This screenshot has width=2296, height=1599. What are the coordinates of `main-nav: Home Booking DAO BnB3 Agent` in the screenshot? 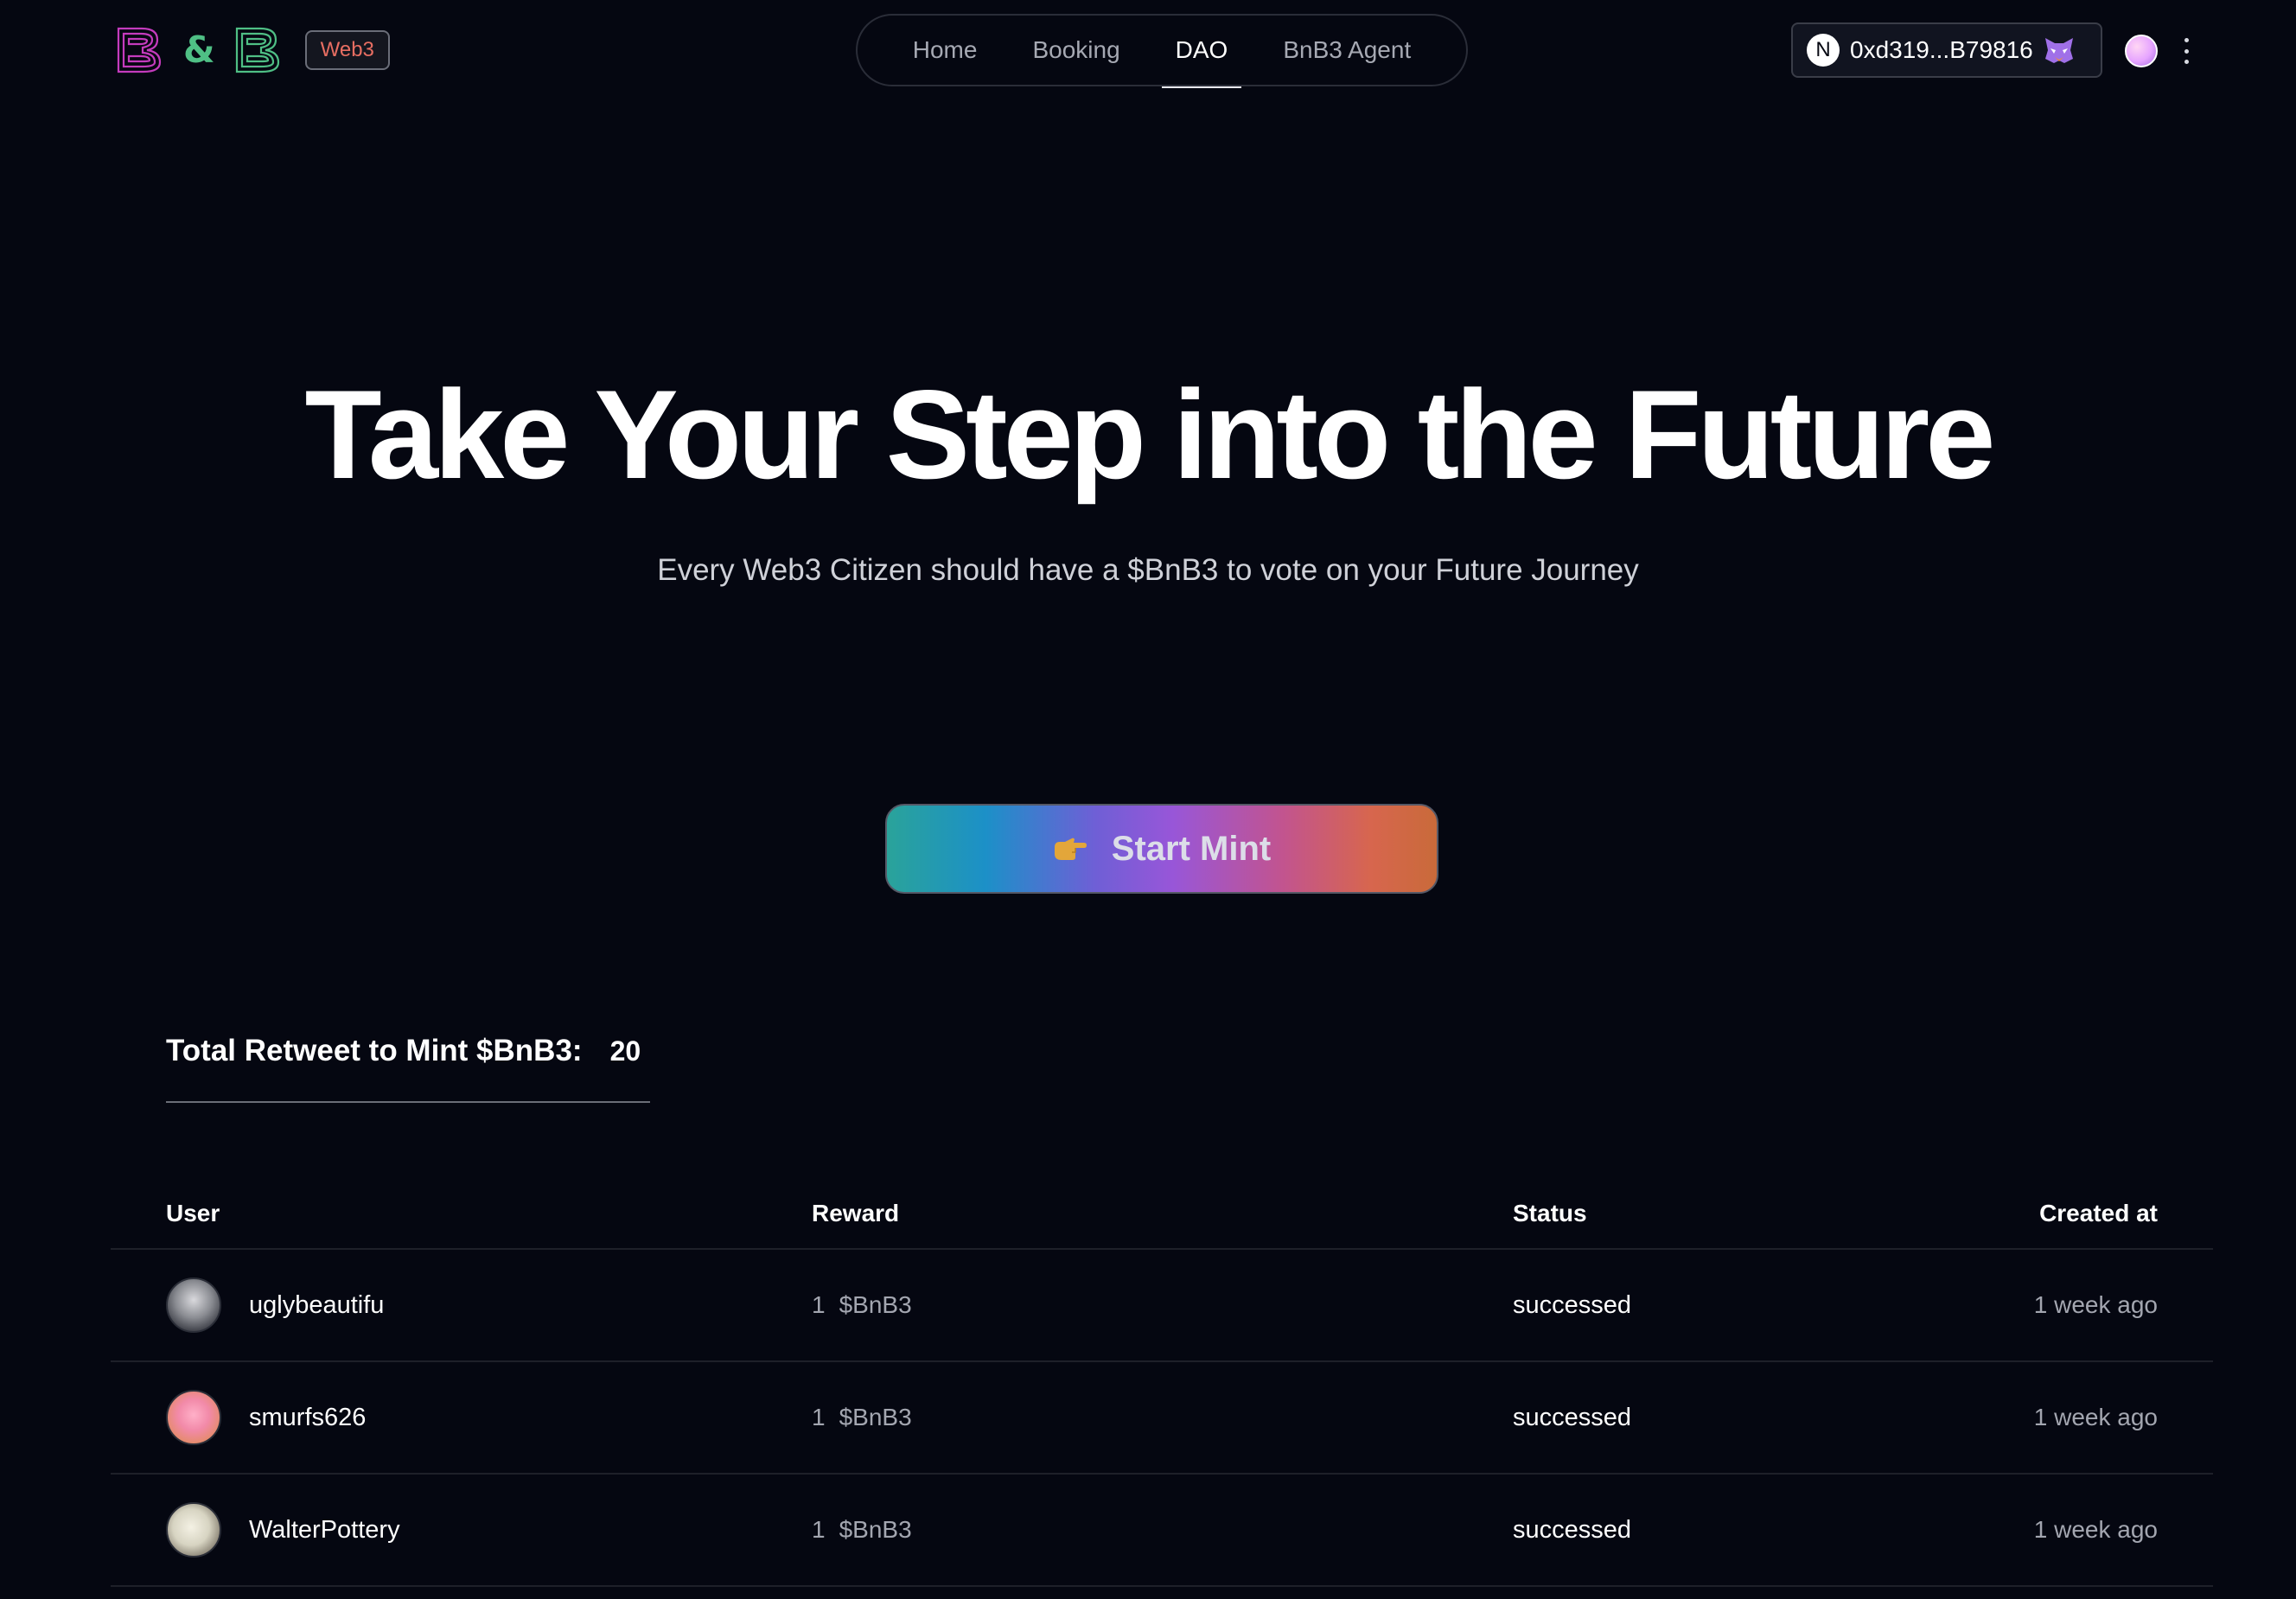 It's located at (1162, 51).